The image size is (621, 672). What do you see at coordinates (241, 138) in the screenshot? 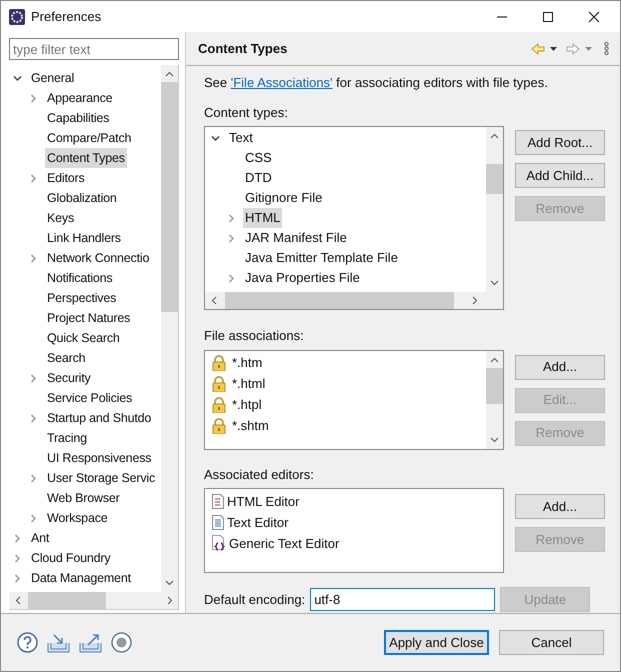
I see `tree-item: Text` at bounding box center [241, 138].